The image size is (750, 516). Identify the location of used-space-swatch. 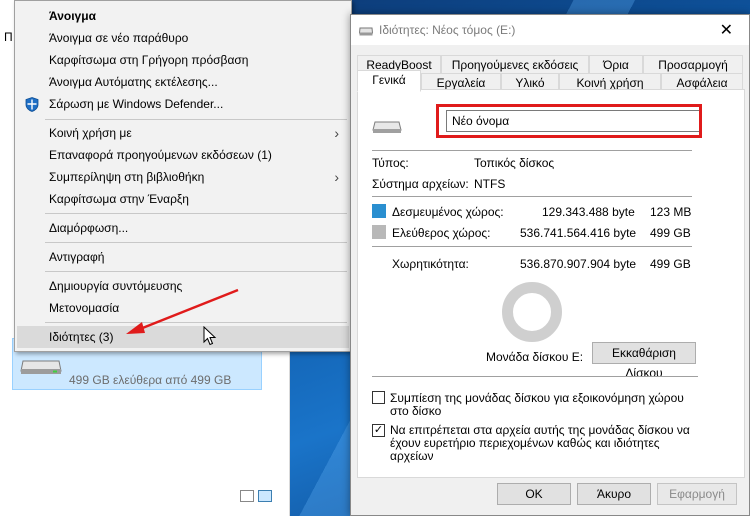
(379, 211).